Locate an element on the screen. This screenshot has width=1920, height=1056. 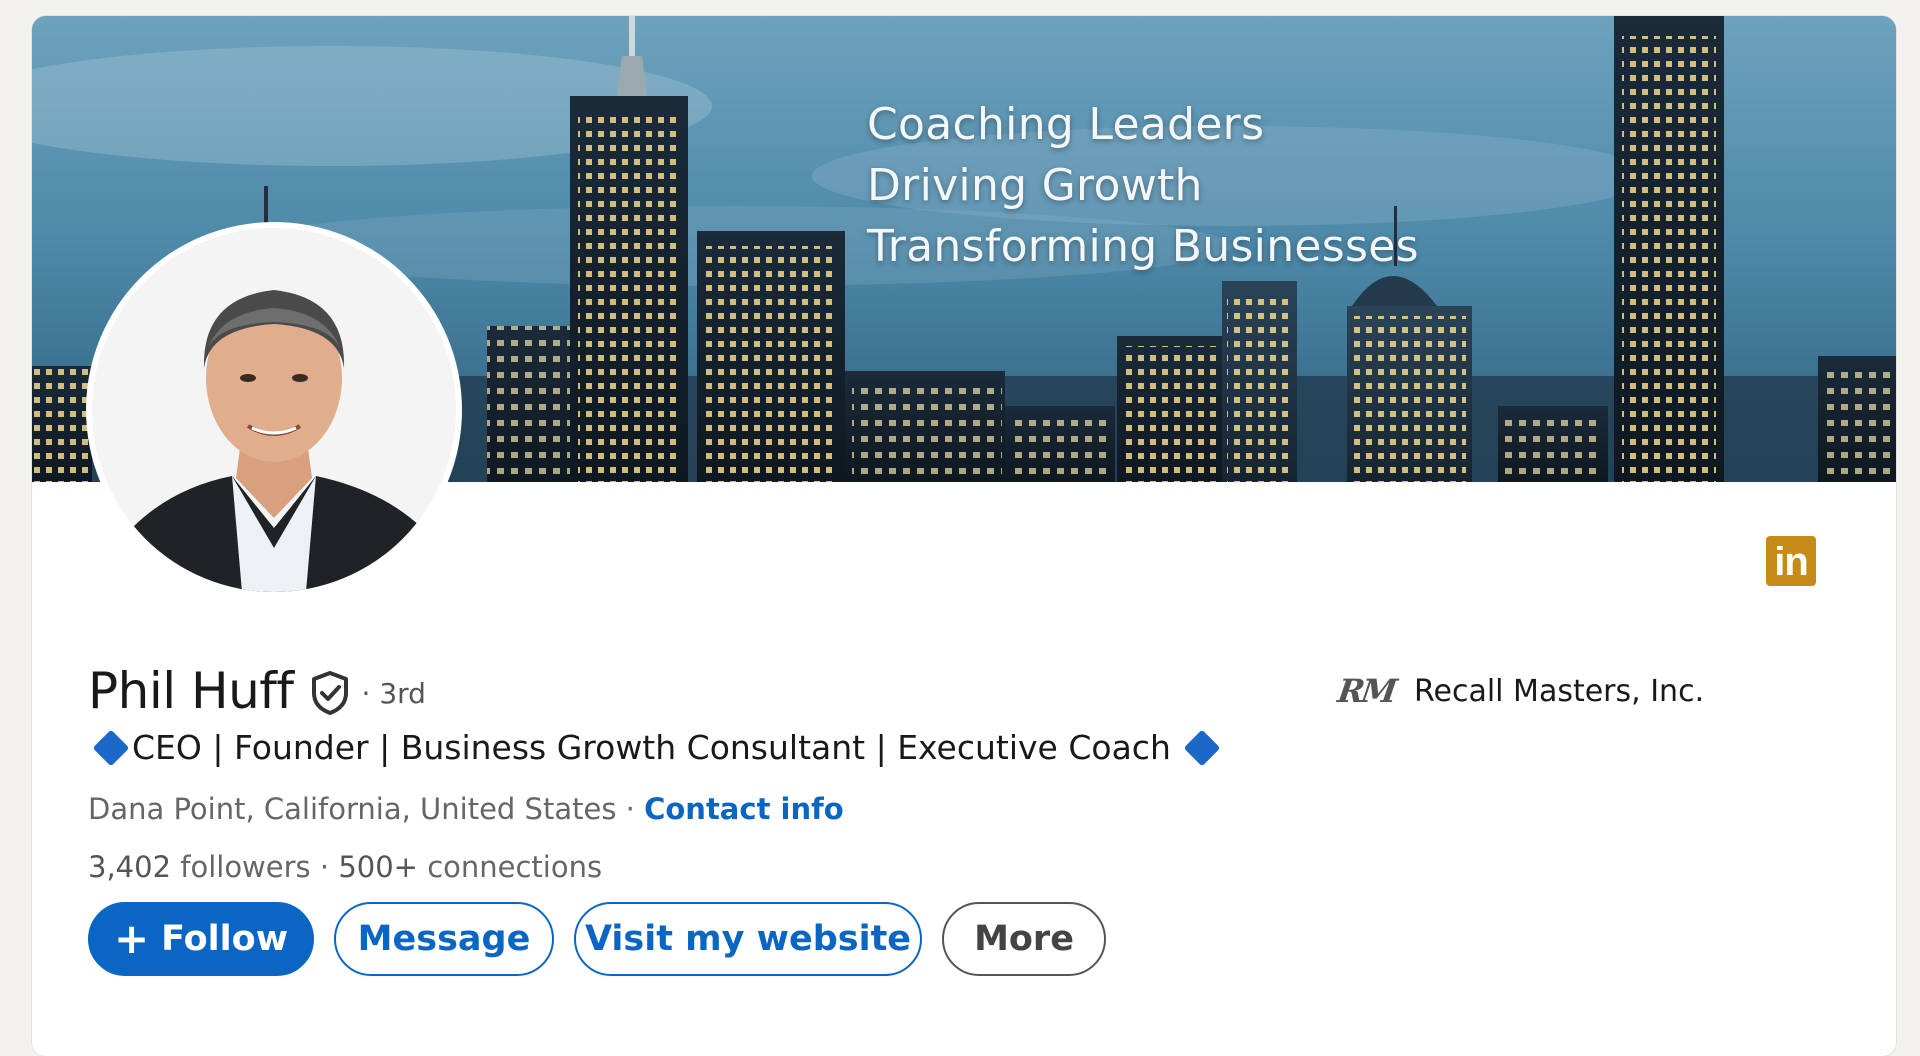
visit-website-button: Visit my website is located at coordinates (748, 939).